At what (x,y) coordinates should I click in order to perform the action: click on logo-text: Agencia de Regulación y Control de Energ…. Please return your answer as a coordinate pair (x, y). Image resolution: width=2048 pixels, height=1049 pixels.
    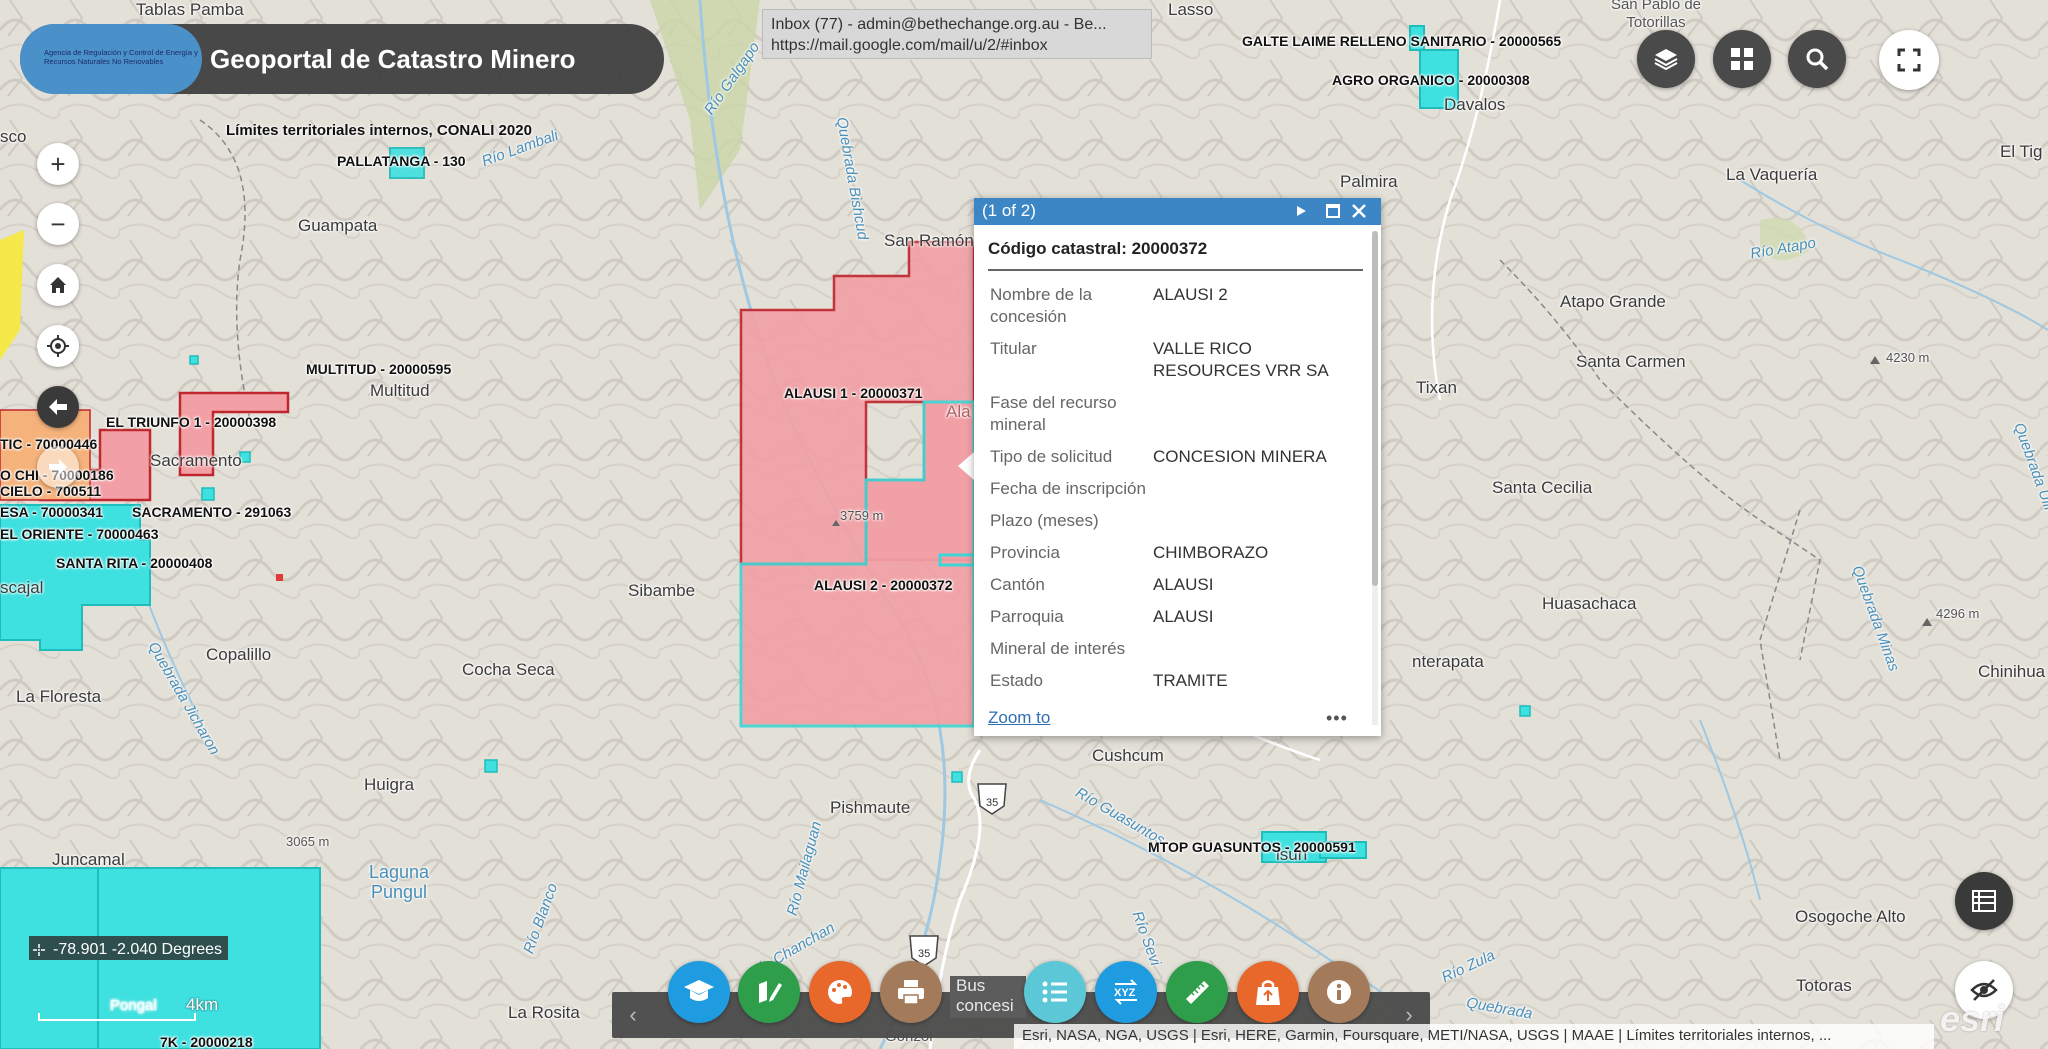
    Looking at the image, I should click on (121, 57).